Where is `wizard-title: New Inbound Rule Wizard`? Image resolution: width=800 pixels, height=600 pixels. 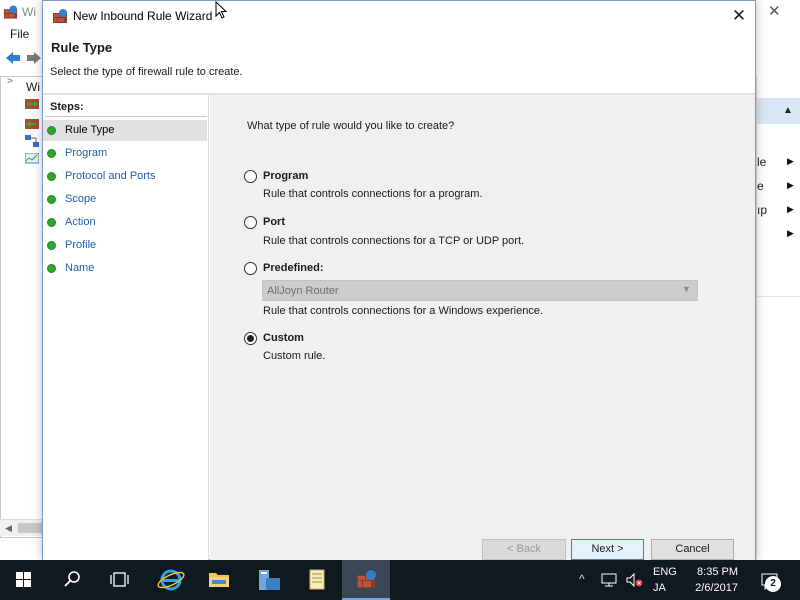
wizard-title: New Inbound Rule Wizard is located at coordinates (143, 16).